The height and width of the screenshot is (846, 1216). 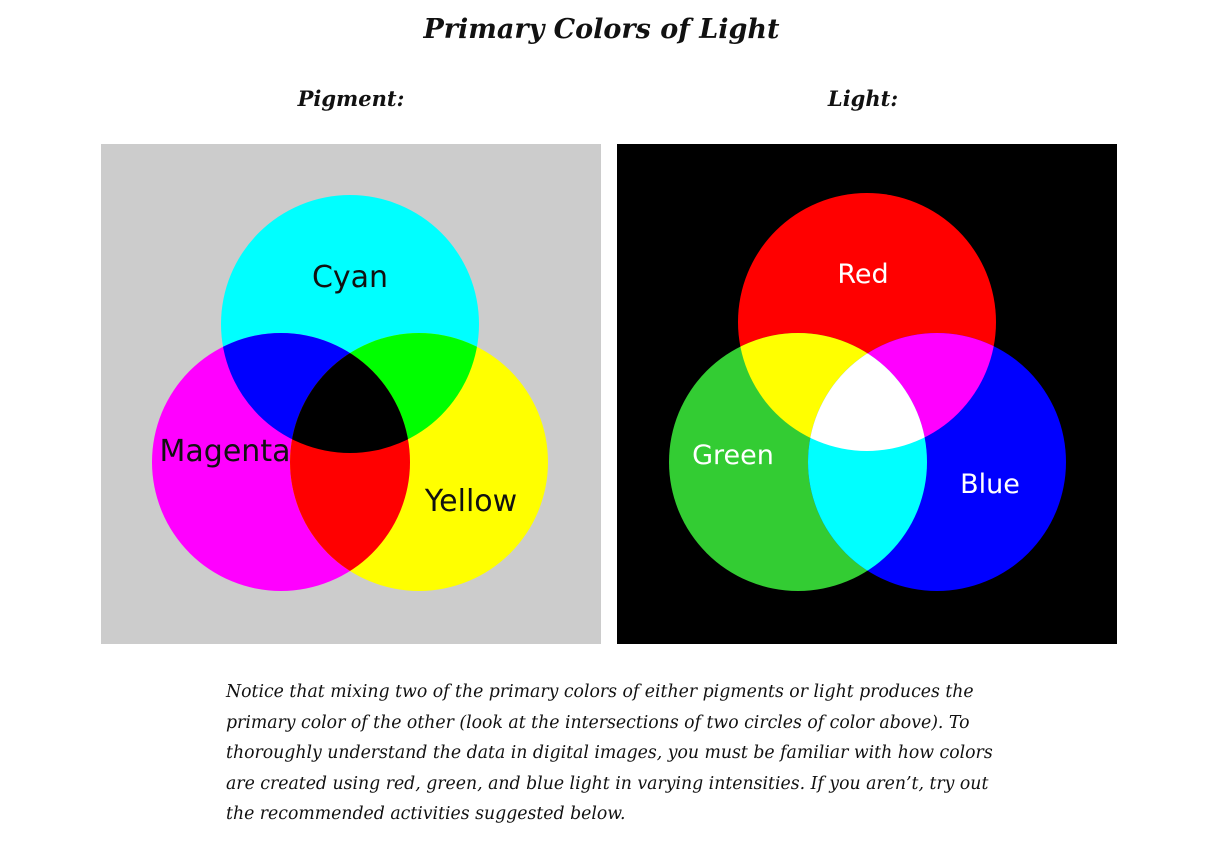 What do you see at coordinates (601, 29) in the screenshot?
I see `page-title: Primary Colors of Light` at bounding box center [601, 29].